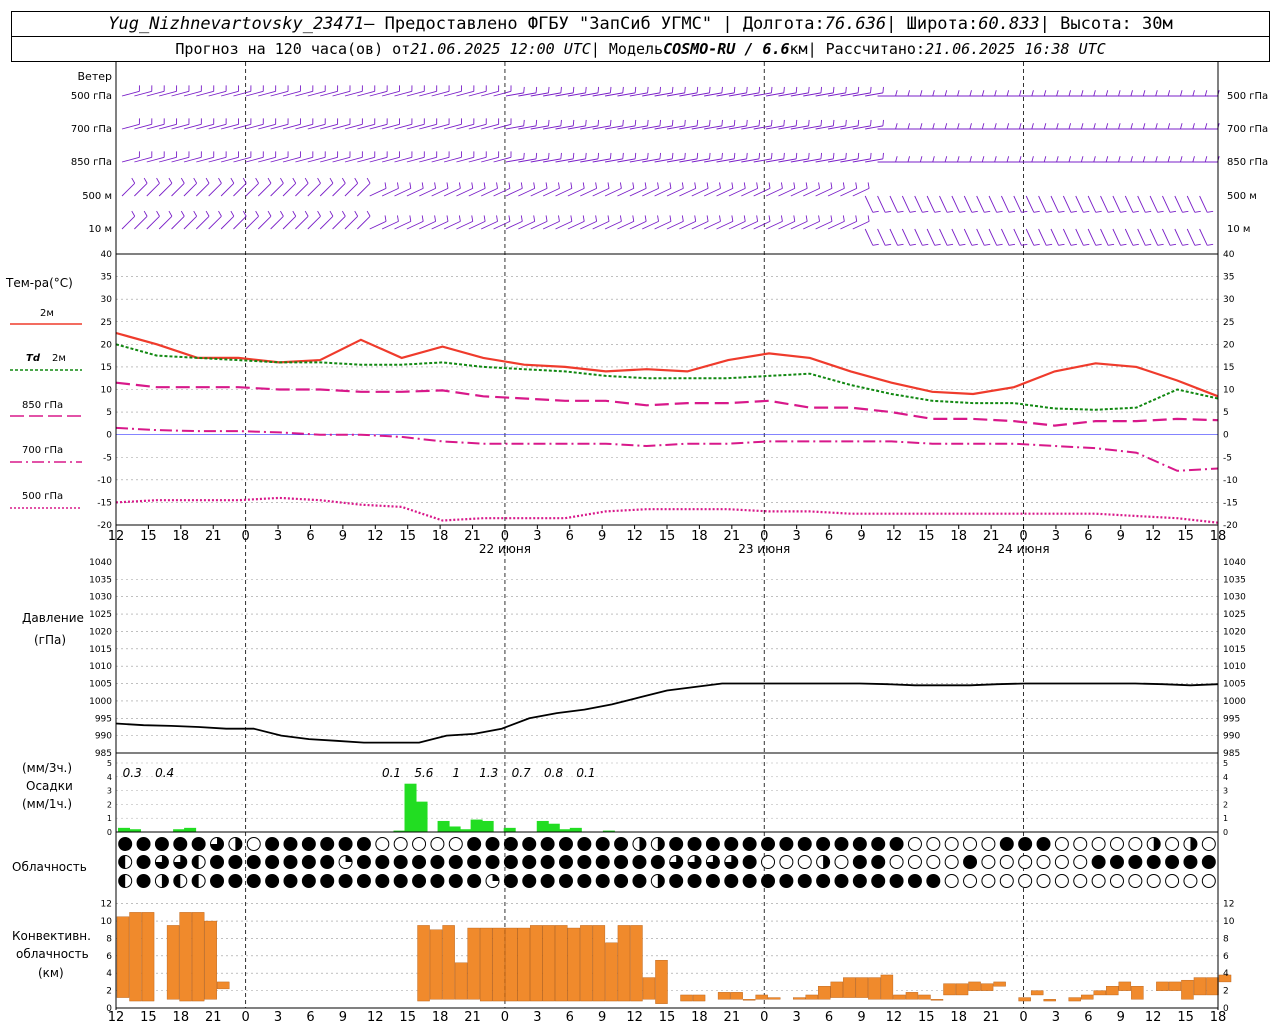  Describe the element at coordinates (51, 973) in the screenshot. I see `conv-unit: (км)` at that location.